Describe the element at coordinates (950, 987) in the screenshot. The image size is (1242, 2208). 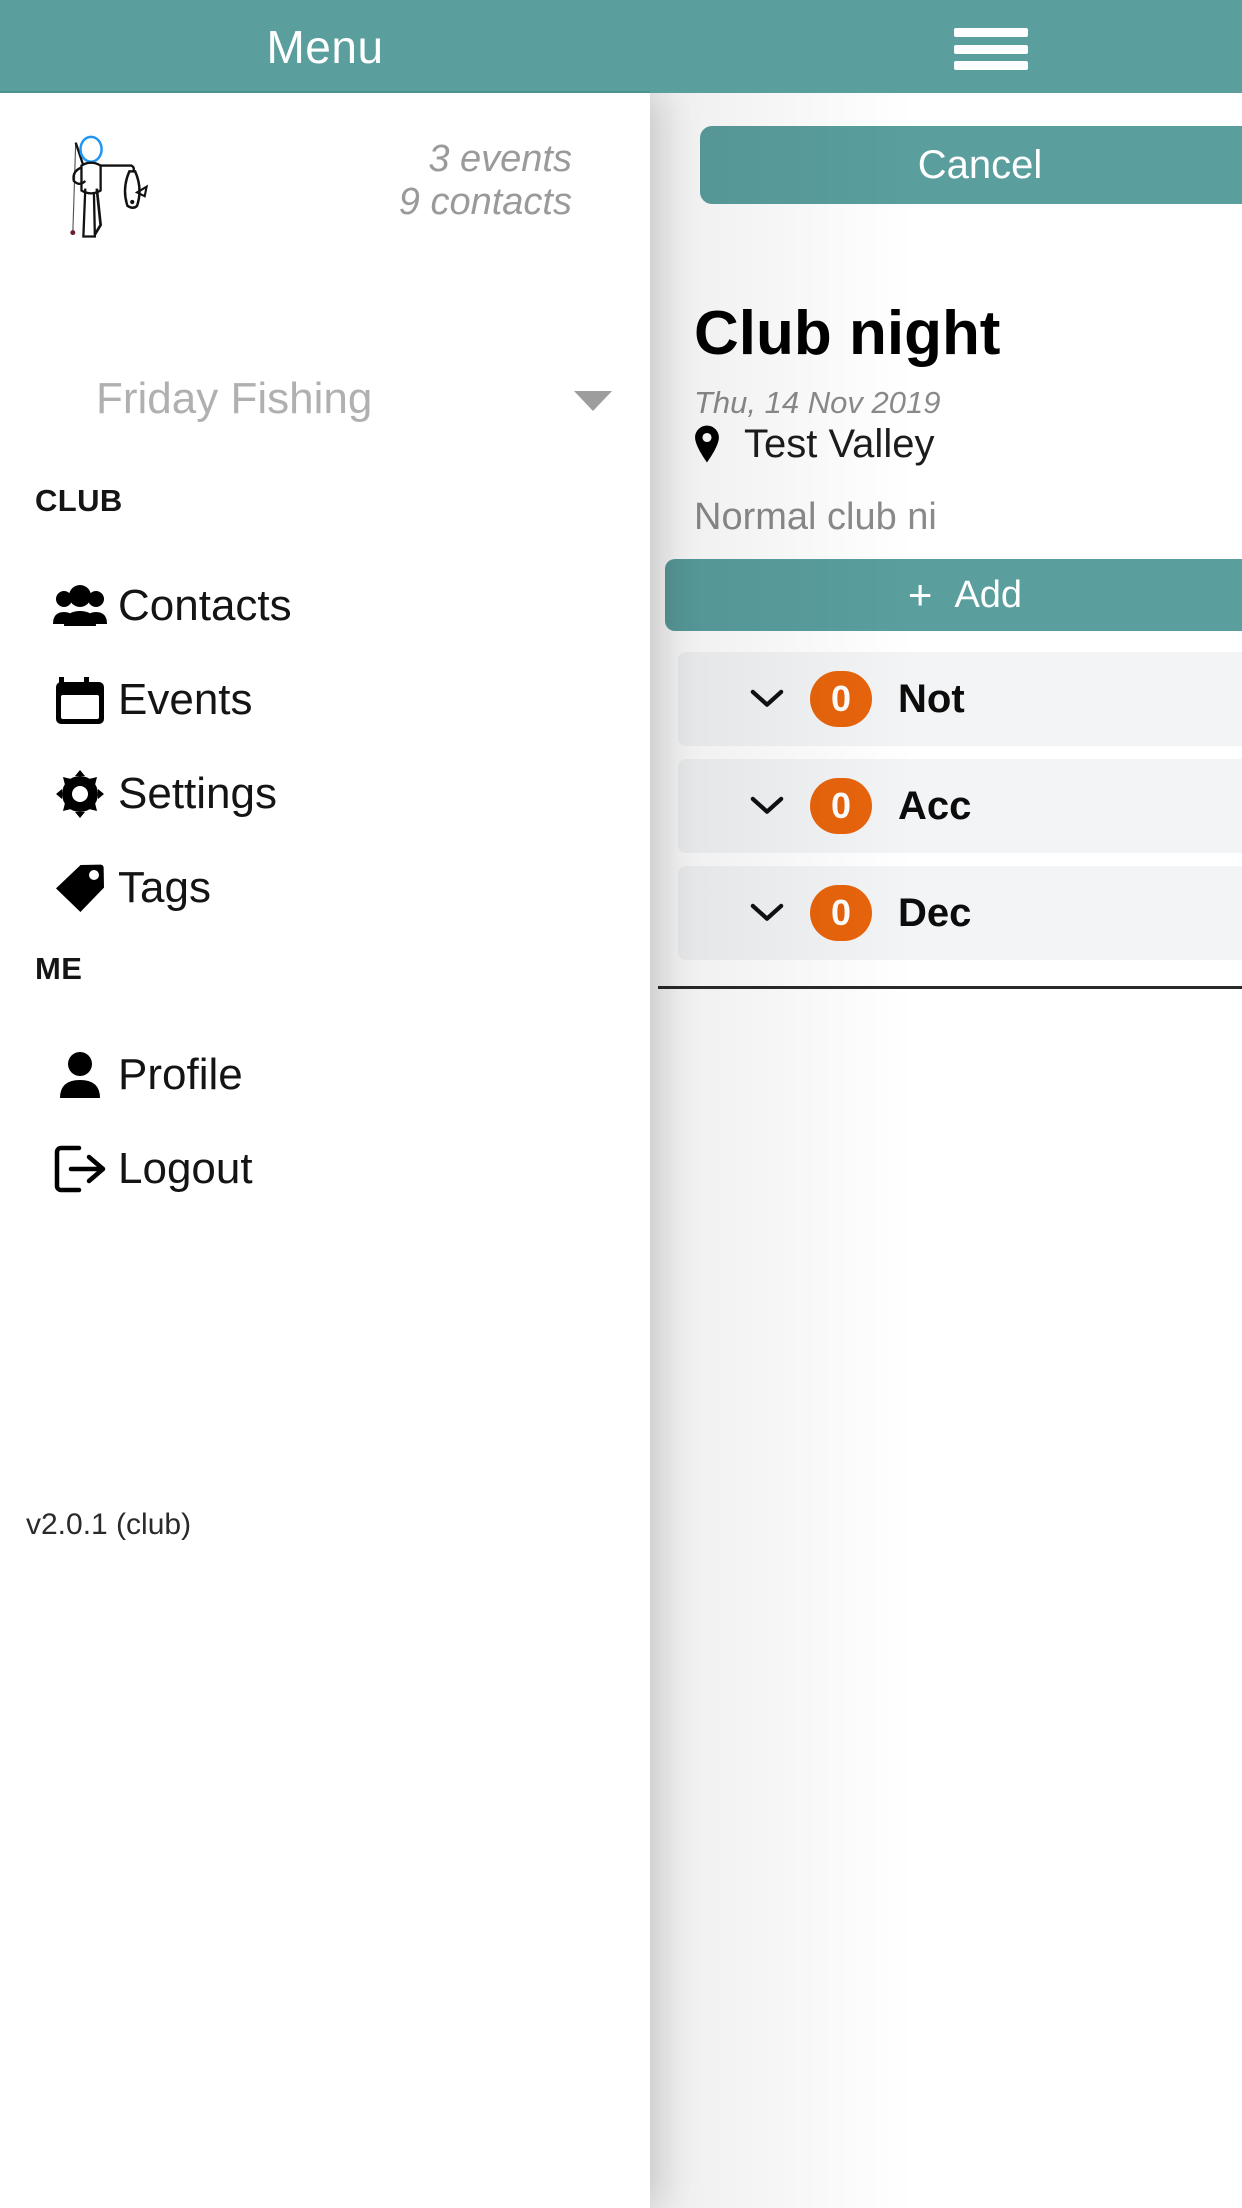
I see `section-divider` at that location.